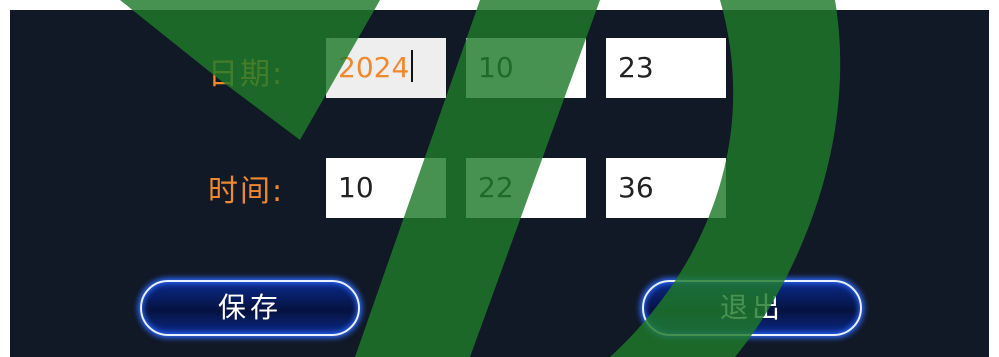  I want to click on save-button: 保存, so click(250, 308).